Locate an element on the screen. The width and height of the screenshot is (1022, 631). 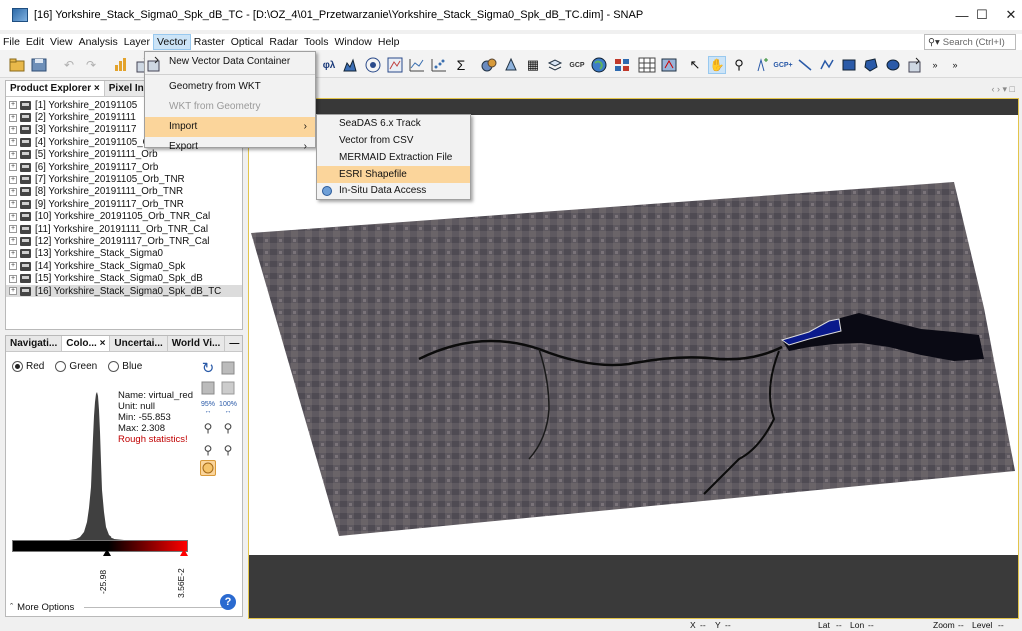
menu-radar: Radar is located at coordinates (283, 42).